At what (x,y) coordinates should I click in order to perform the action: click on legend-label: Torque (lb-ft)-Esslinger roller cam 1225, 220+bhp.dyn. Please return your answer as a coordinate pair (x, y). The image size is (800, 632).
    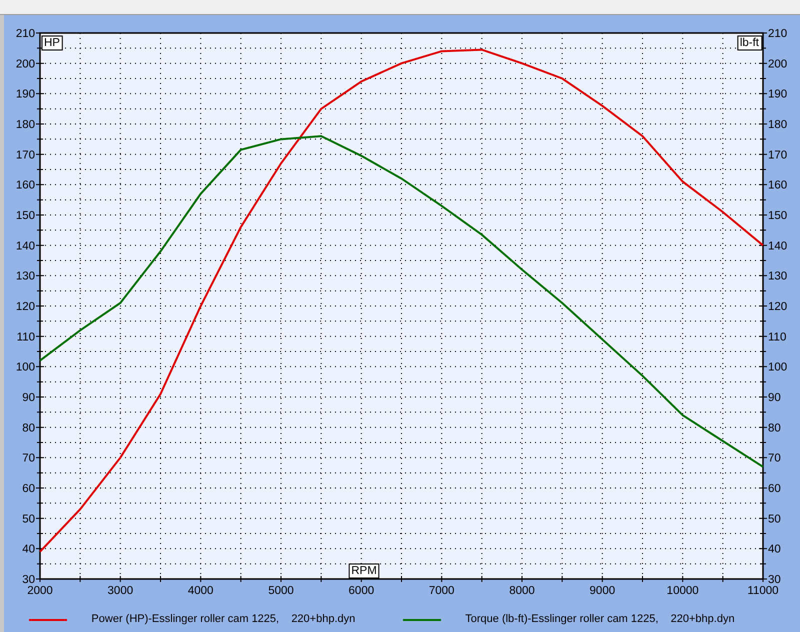
    Looking at the image, I should click on (600, 620).